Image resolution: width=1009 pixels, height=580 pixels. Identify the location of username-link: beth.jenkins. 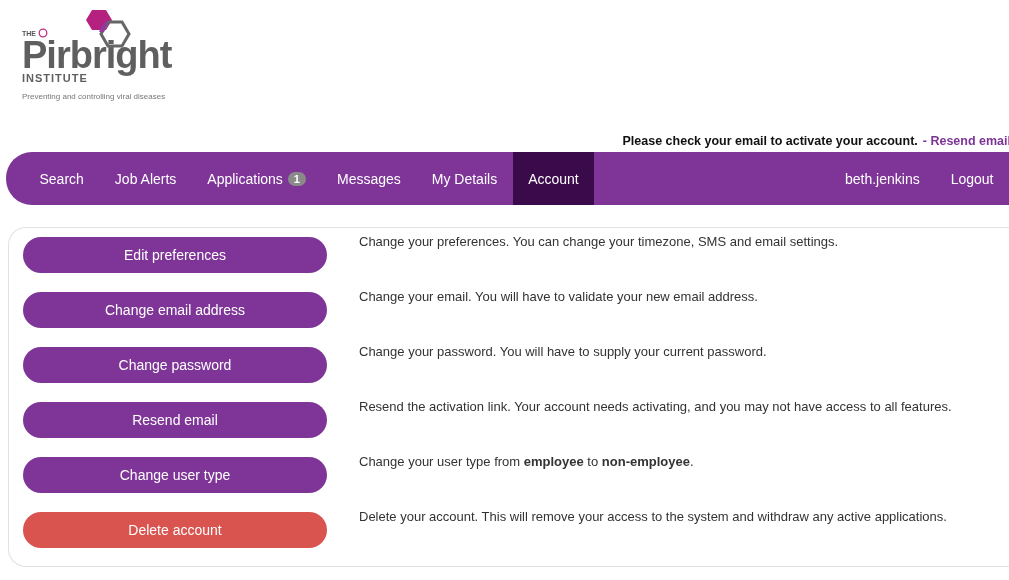
(882, 178).